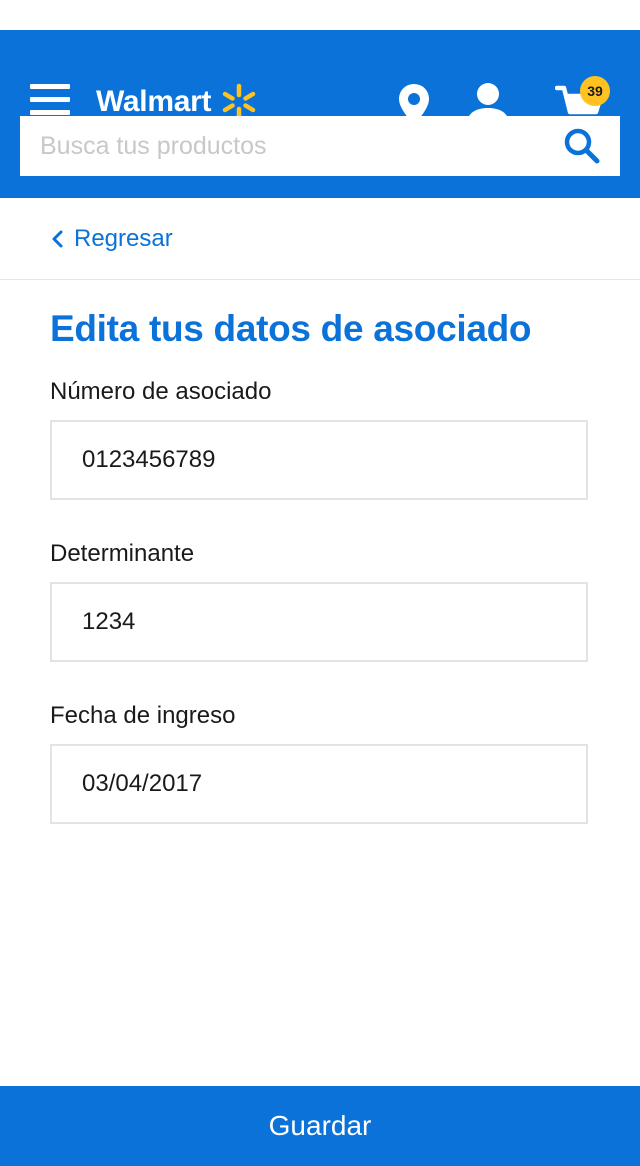  Describe the element at coordinates (320, 15) in the screenshot. I see `status-bar` at that location.